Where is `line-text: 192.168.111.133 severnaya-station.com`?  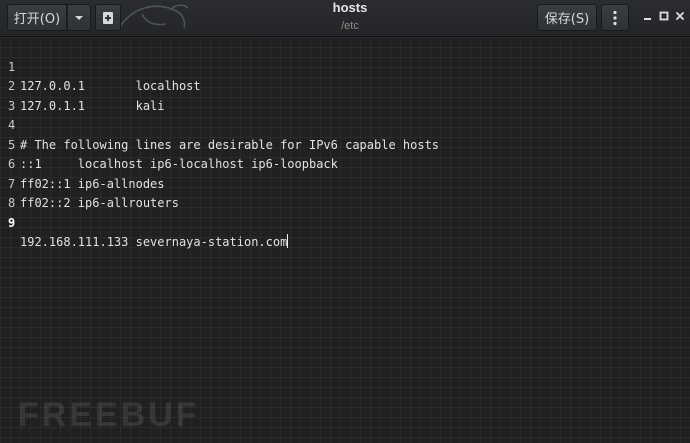
line-text: 192.168.111.133 severnaya-station.com is located at coordinates (154, 242).